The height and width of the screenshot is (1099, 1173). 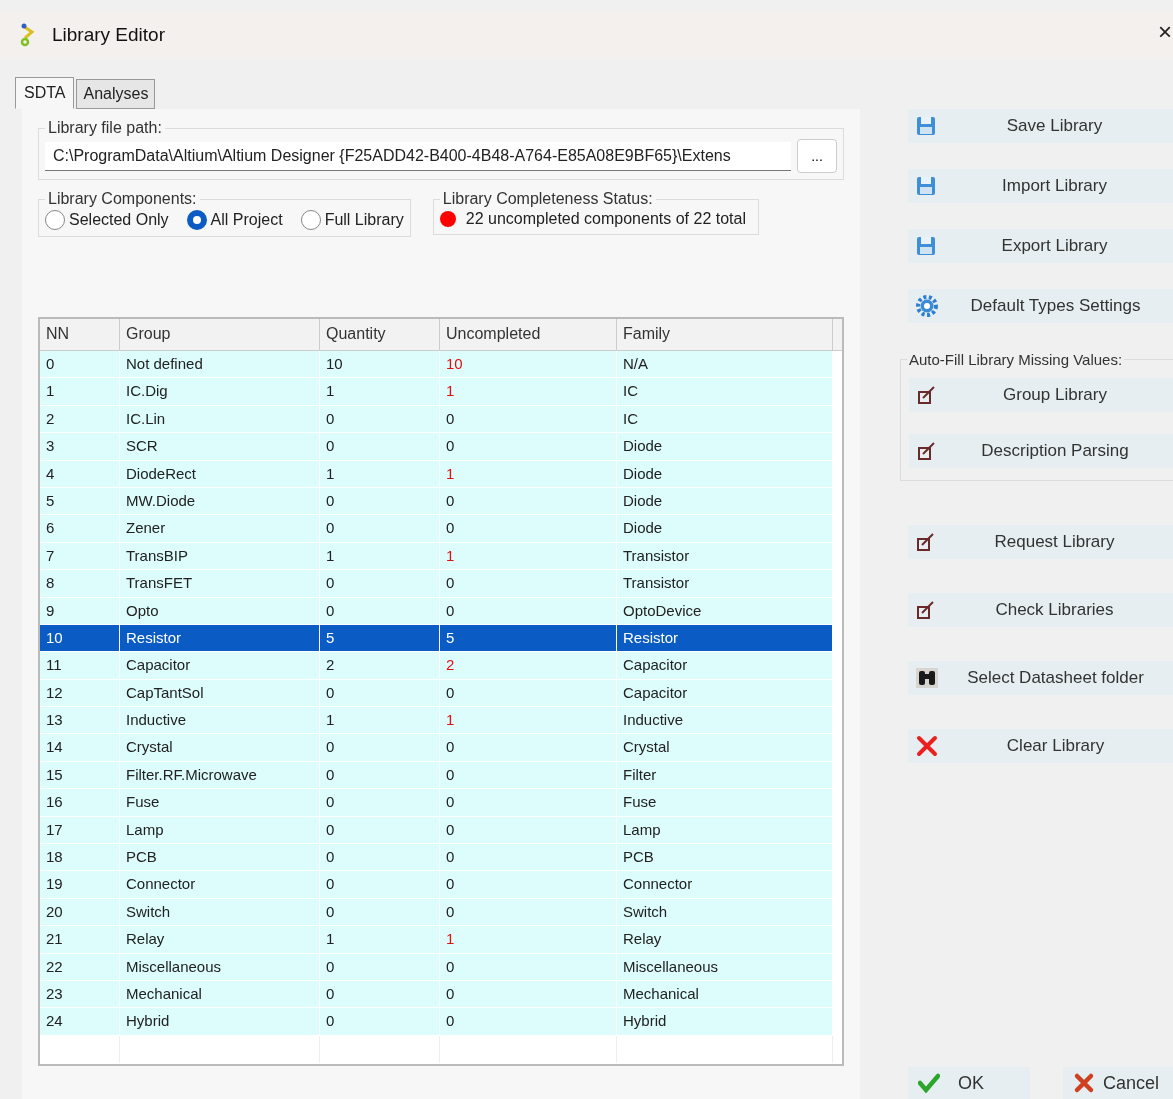 I want to click on table-row: 17 Lamp 0 0 Lamp, so click(x=441, y=830).